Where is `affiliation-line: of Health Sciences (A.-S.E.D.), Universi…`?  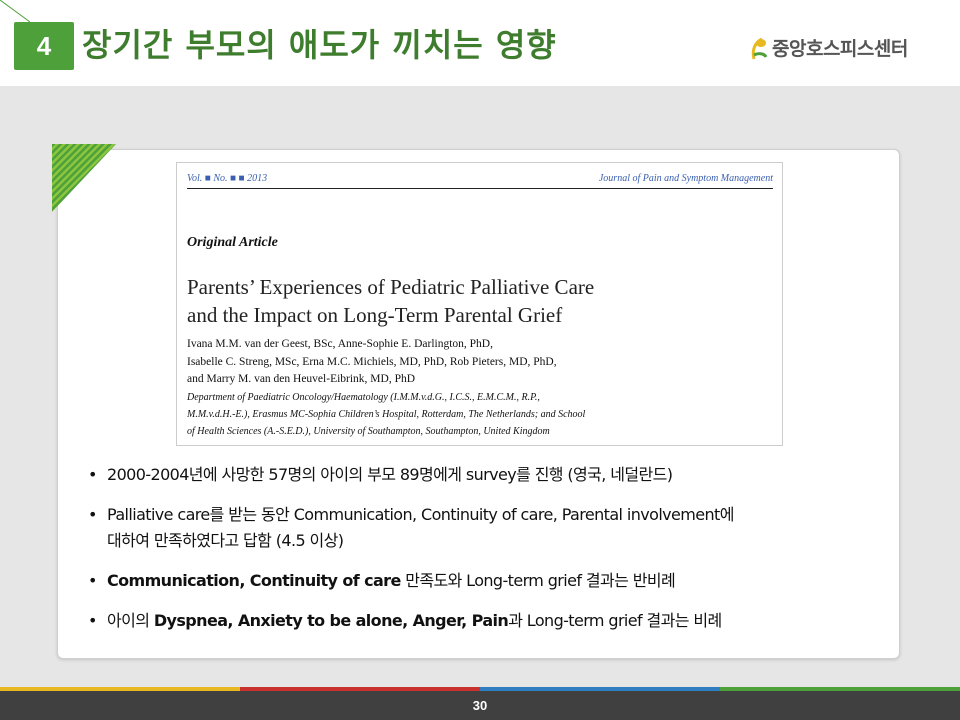 affiliation-line: of Health Sciences (A.-S.E.D.), Universi… is located at coordinates (368, 431).